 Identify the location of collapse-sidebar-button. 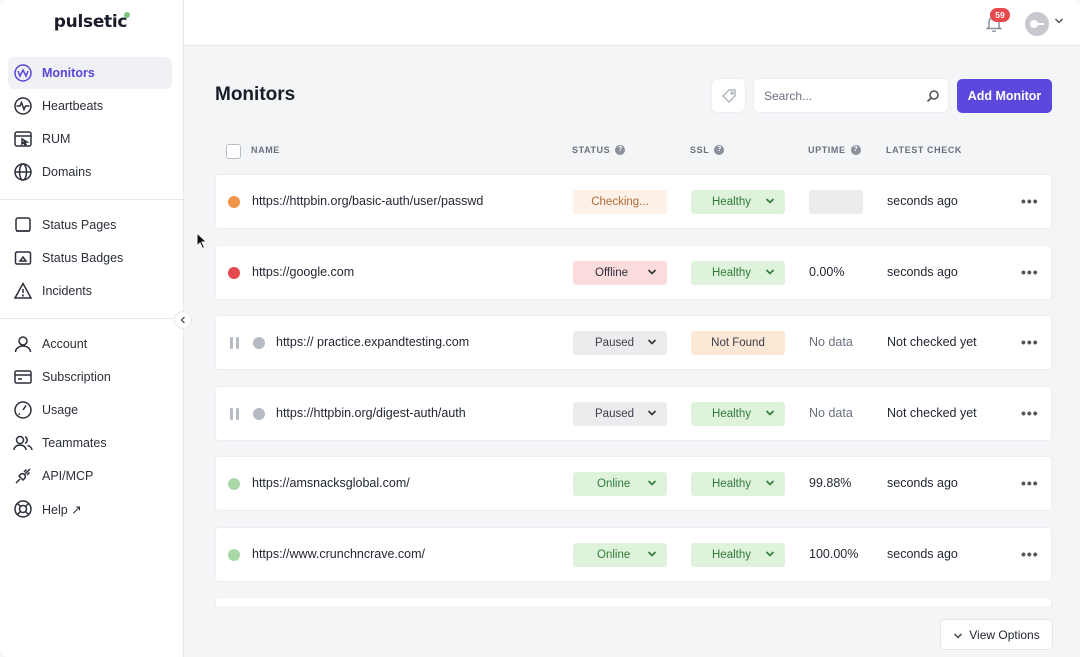
(183, 320).